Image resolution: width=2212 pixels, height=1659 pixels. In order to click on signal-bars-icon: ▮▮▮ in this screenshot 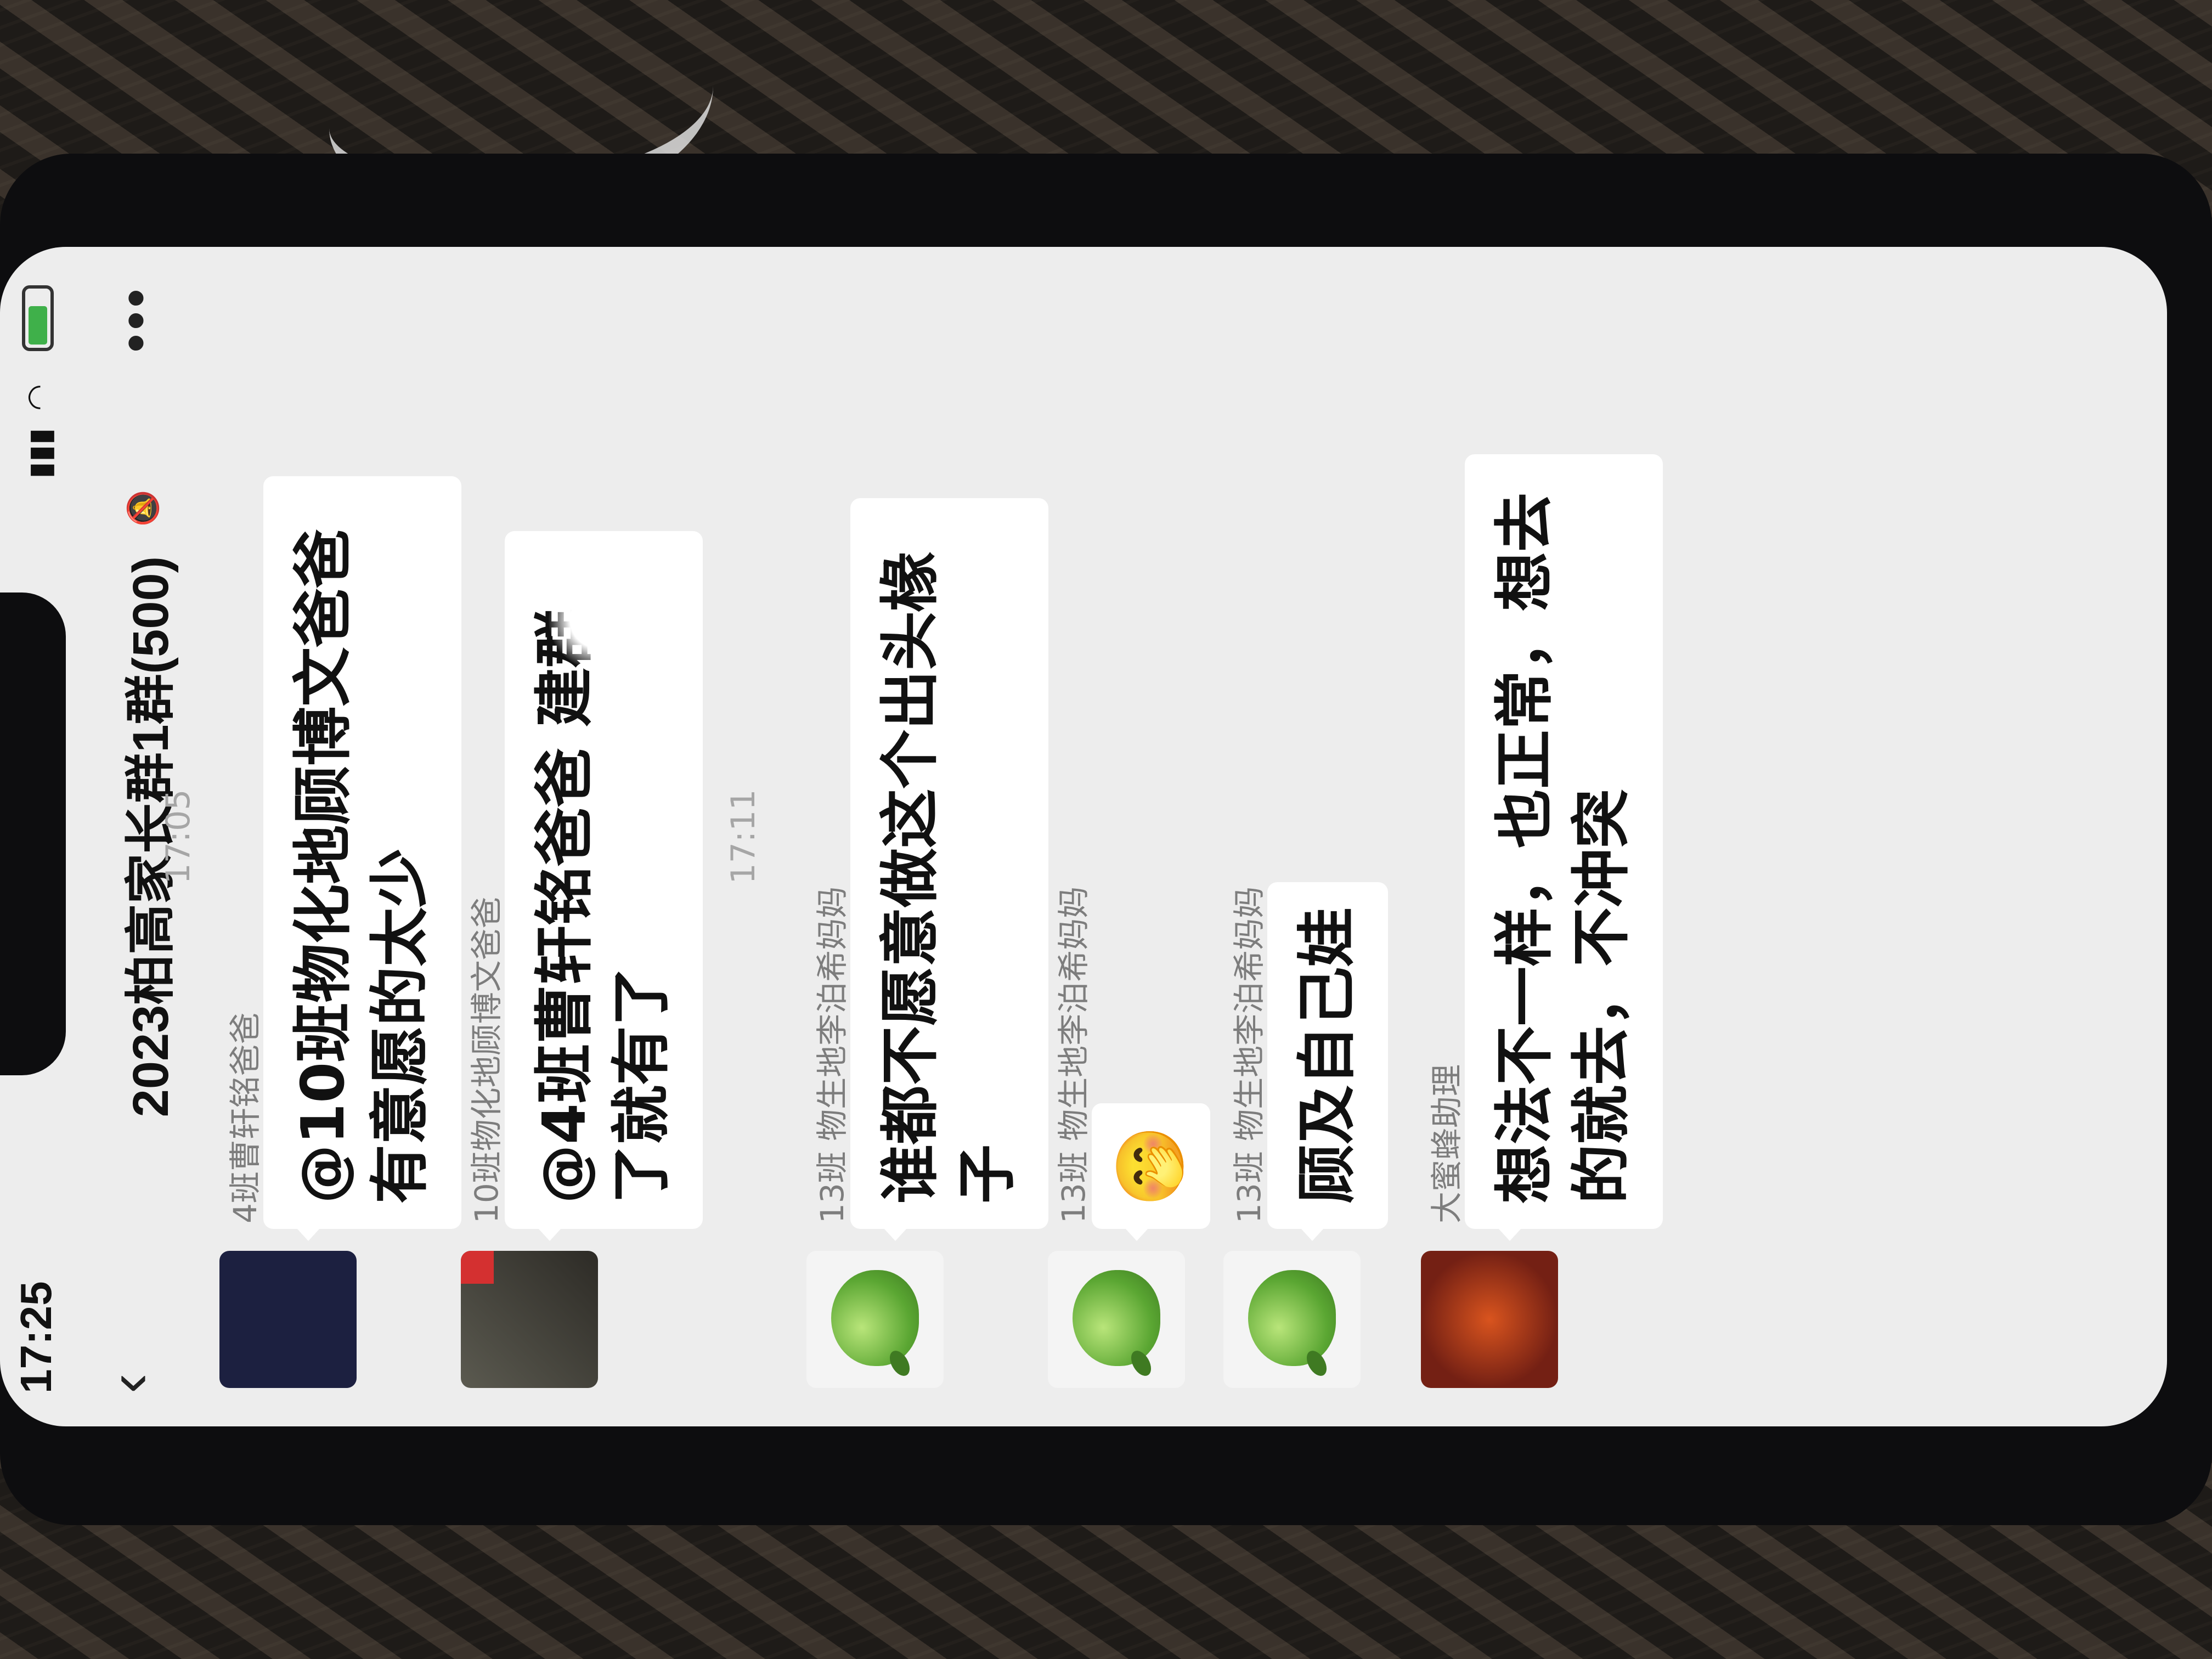, I will do `click(39, 454)`.